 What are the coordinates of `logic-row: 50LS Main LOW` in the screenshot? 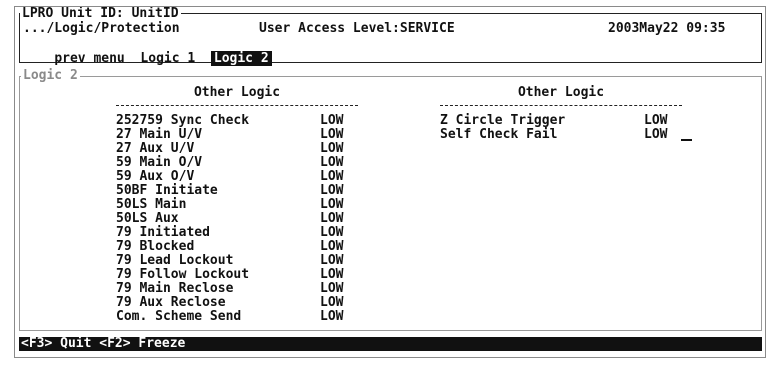 It's located at (230, 204).